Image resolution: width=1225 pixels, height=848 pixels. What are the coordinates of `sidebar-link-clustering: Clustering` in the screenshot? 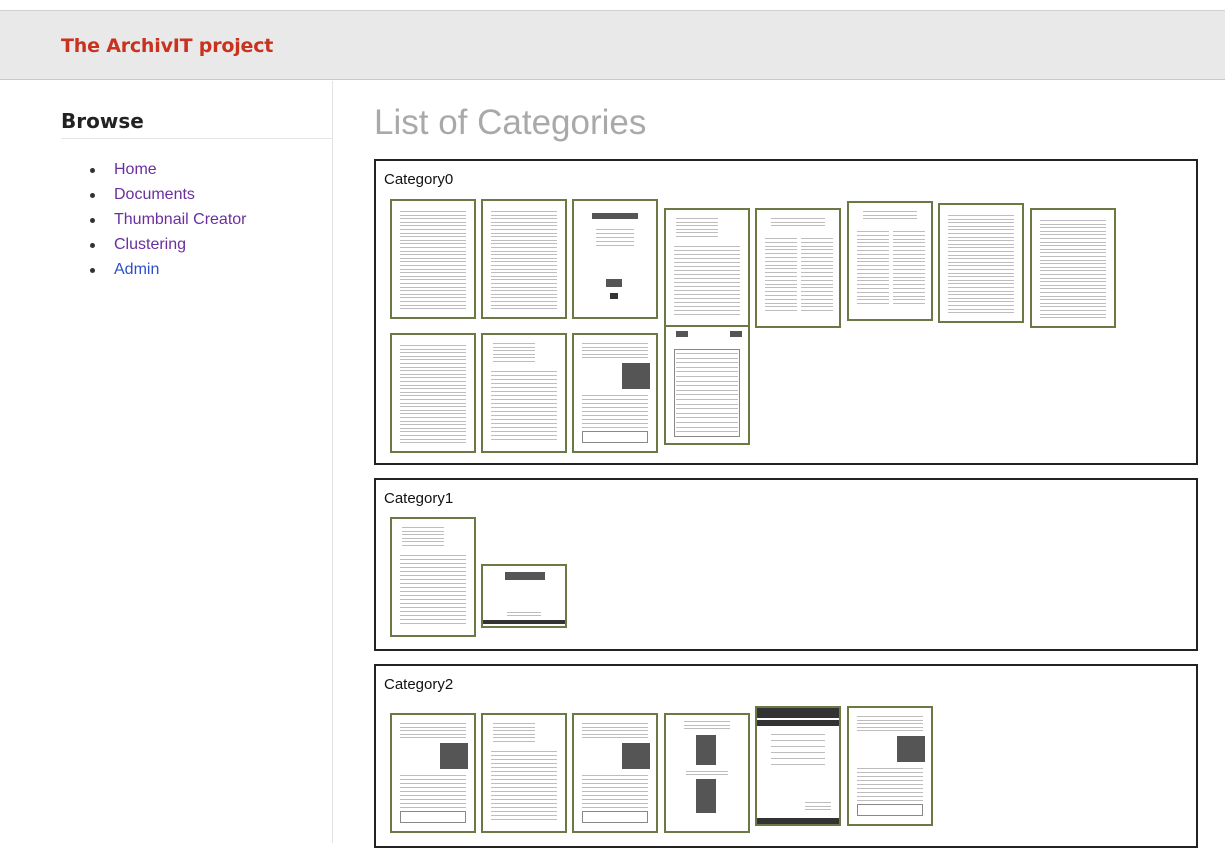 It's located at (150, 245).